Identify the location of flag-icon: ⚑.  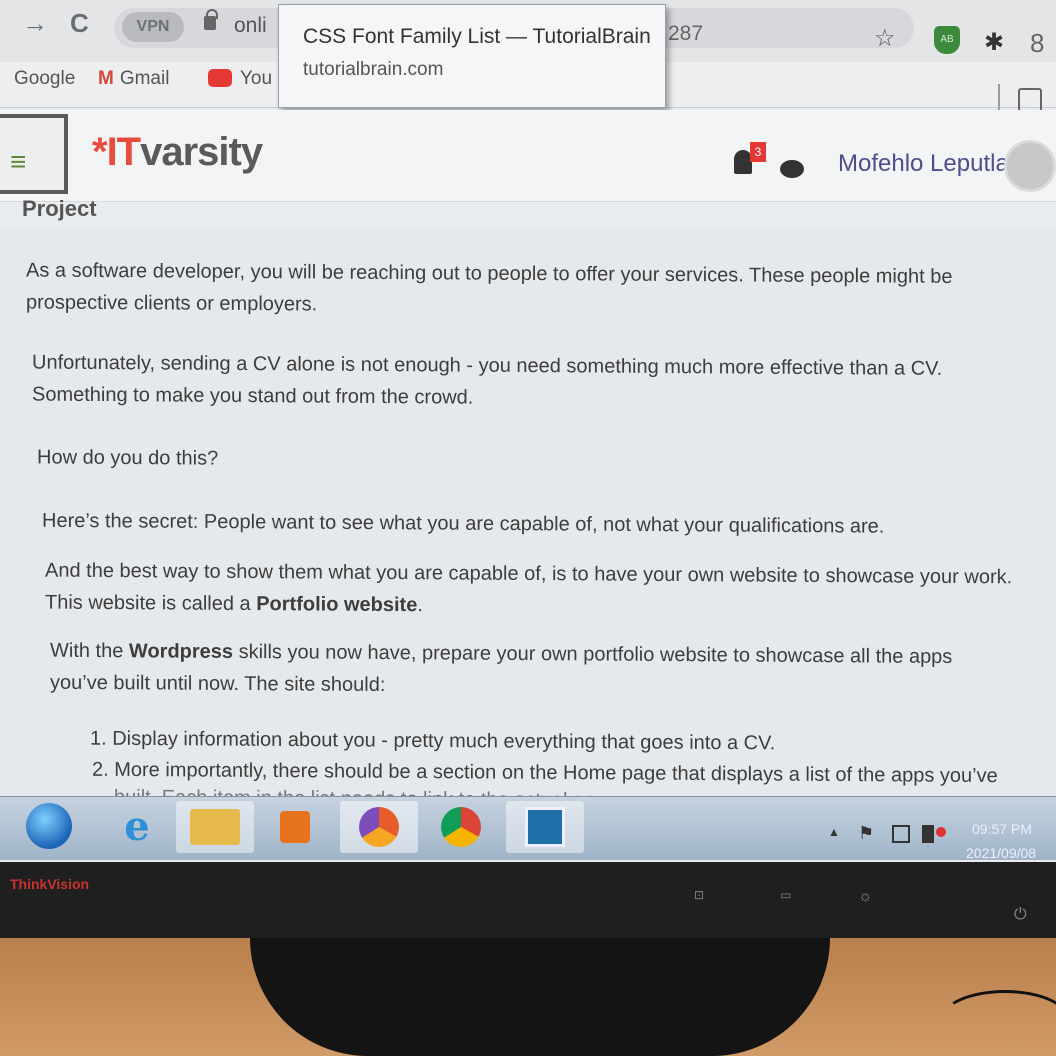
(866, 833).